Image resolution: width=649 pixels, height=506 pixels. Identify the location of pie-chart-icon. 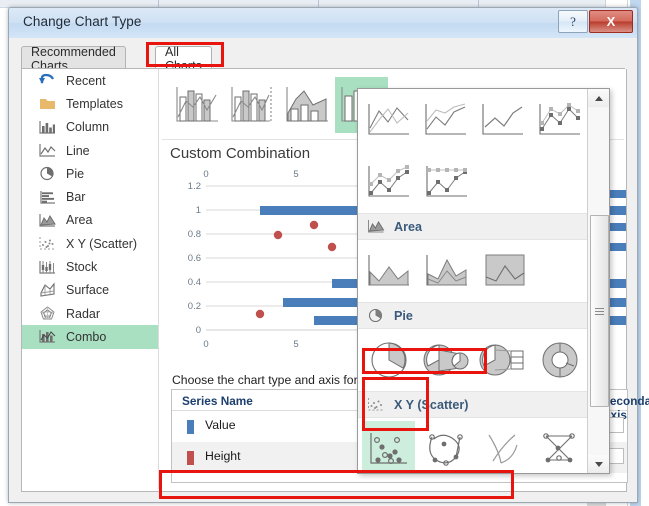
(47, 174).